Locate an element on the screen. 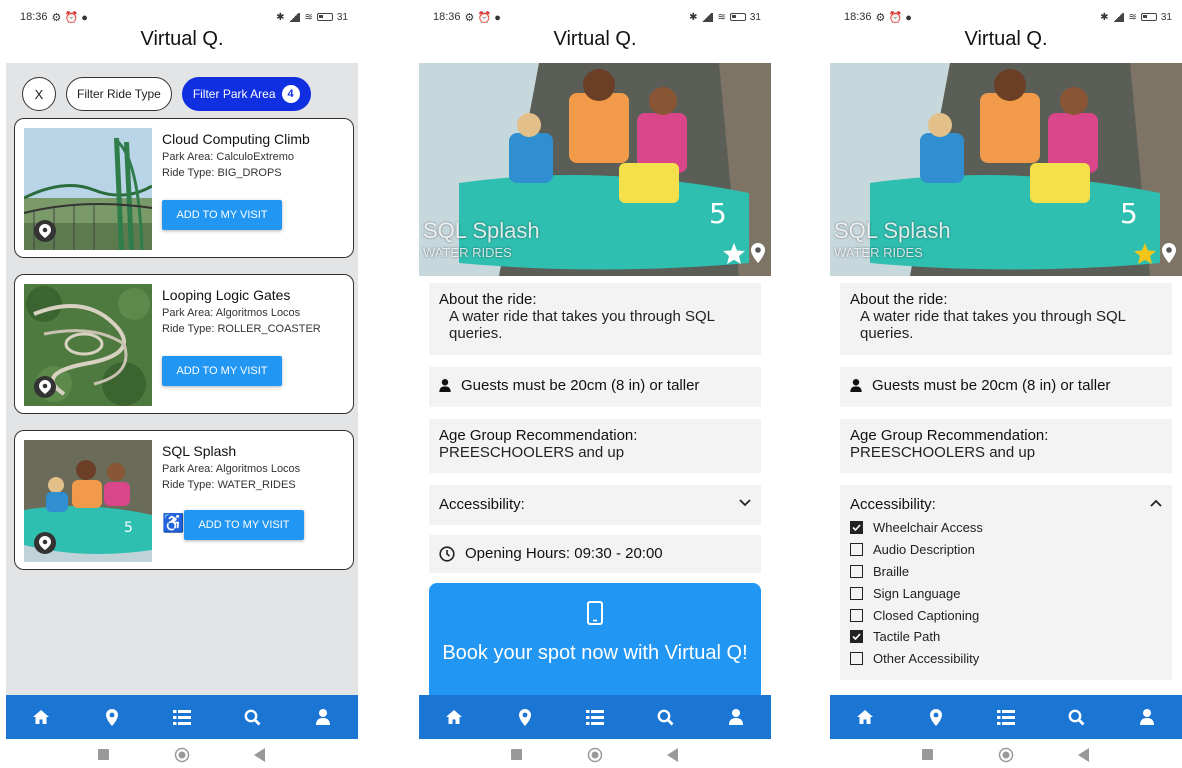 The height and width of the screenshot is (768, 1182). ride-image: 5 is located at coordinates (88, 501).